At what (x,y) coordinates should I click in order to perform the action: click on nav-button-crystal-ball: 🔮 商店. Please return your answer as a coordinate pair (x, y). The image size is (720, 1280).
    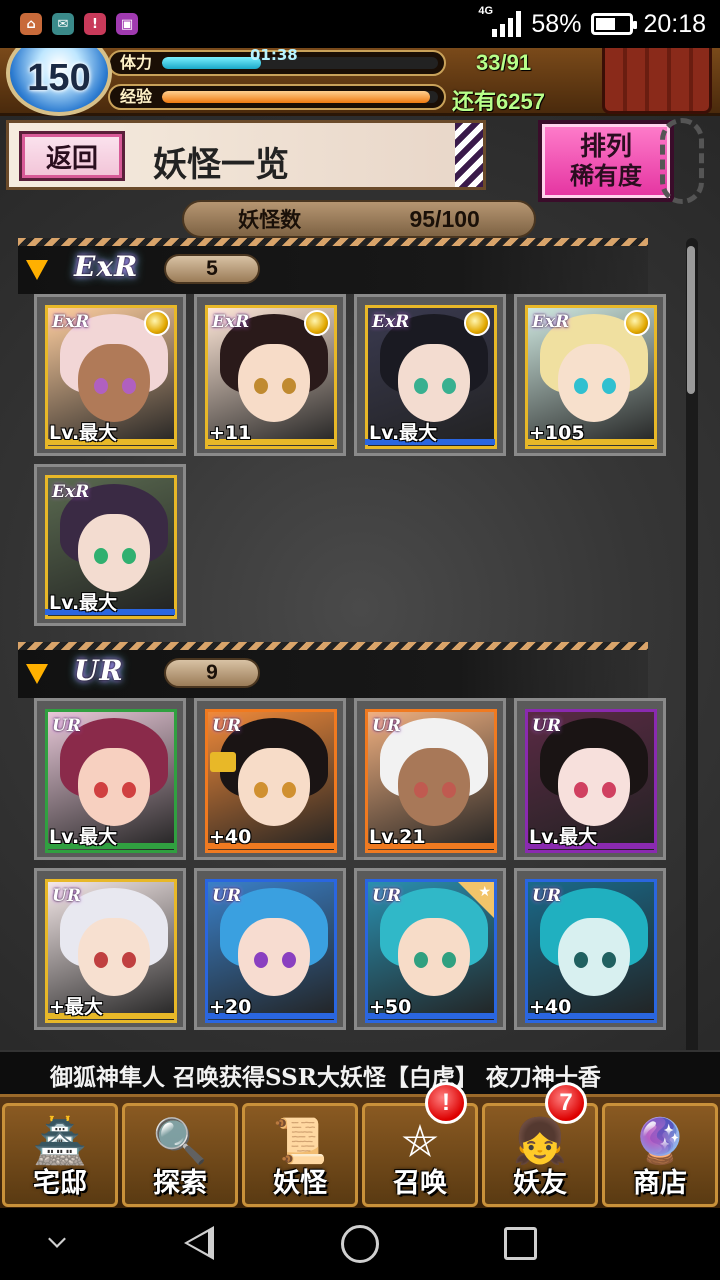
    Looking at the image, I should click on (660, 1155).